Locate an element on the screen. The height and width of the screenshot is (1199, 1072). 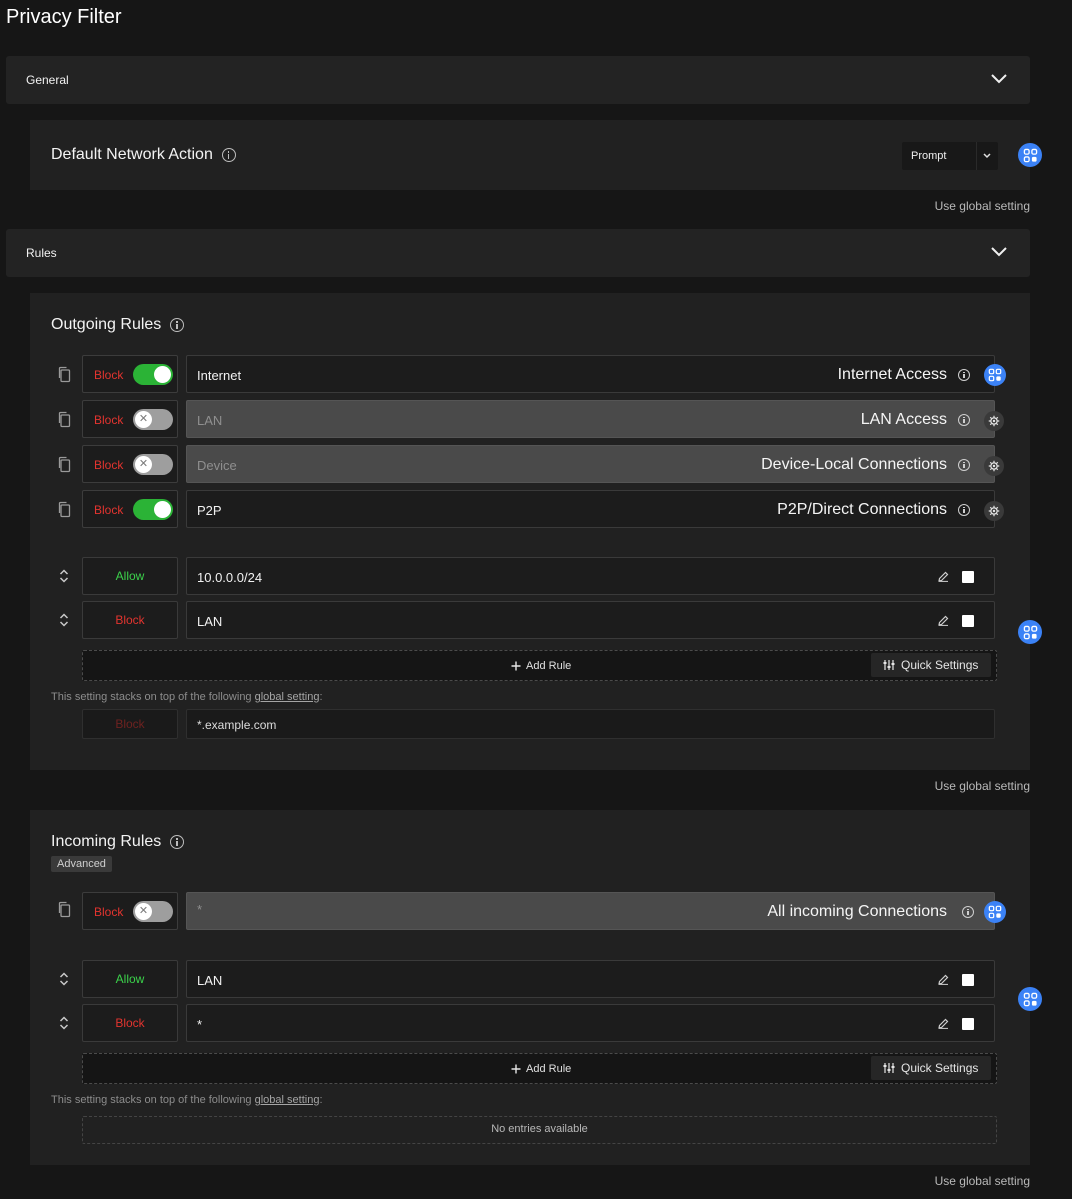
quick-rule-value: P2P is located at coordinates (209, 510).